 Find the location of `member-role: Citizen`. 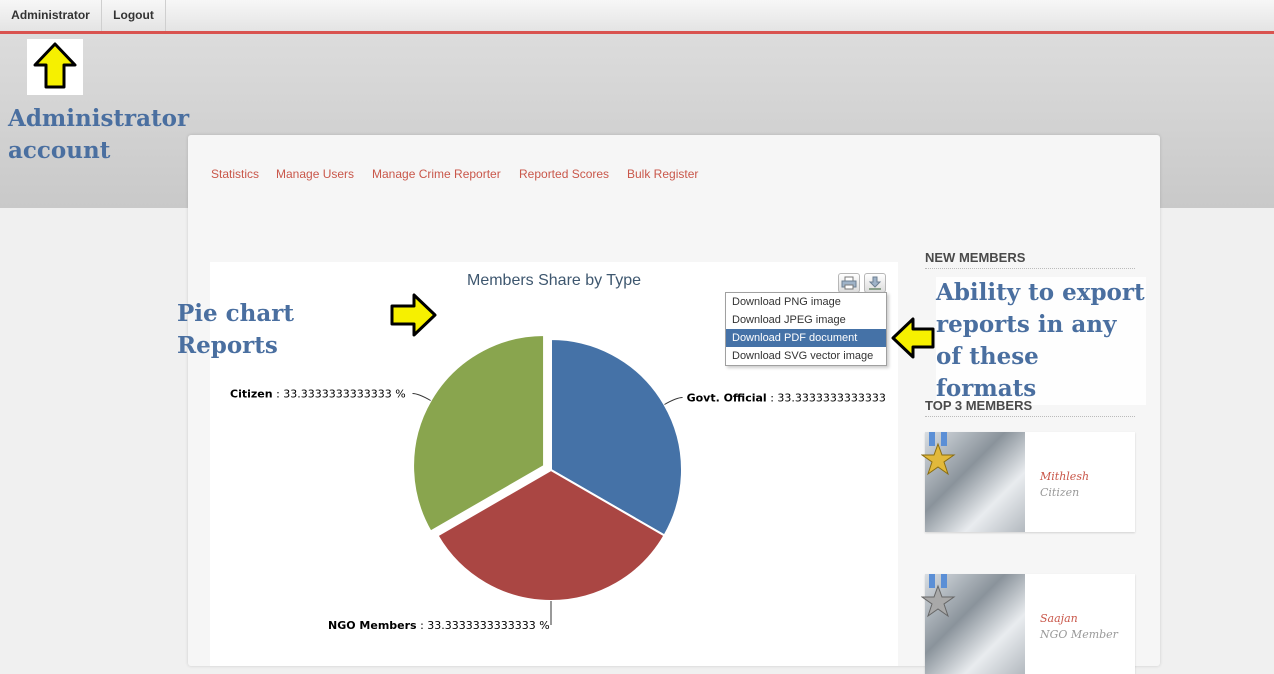

member-role: Citizen is located at coordinates (1060, 492).